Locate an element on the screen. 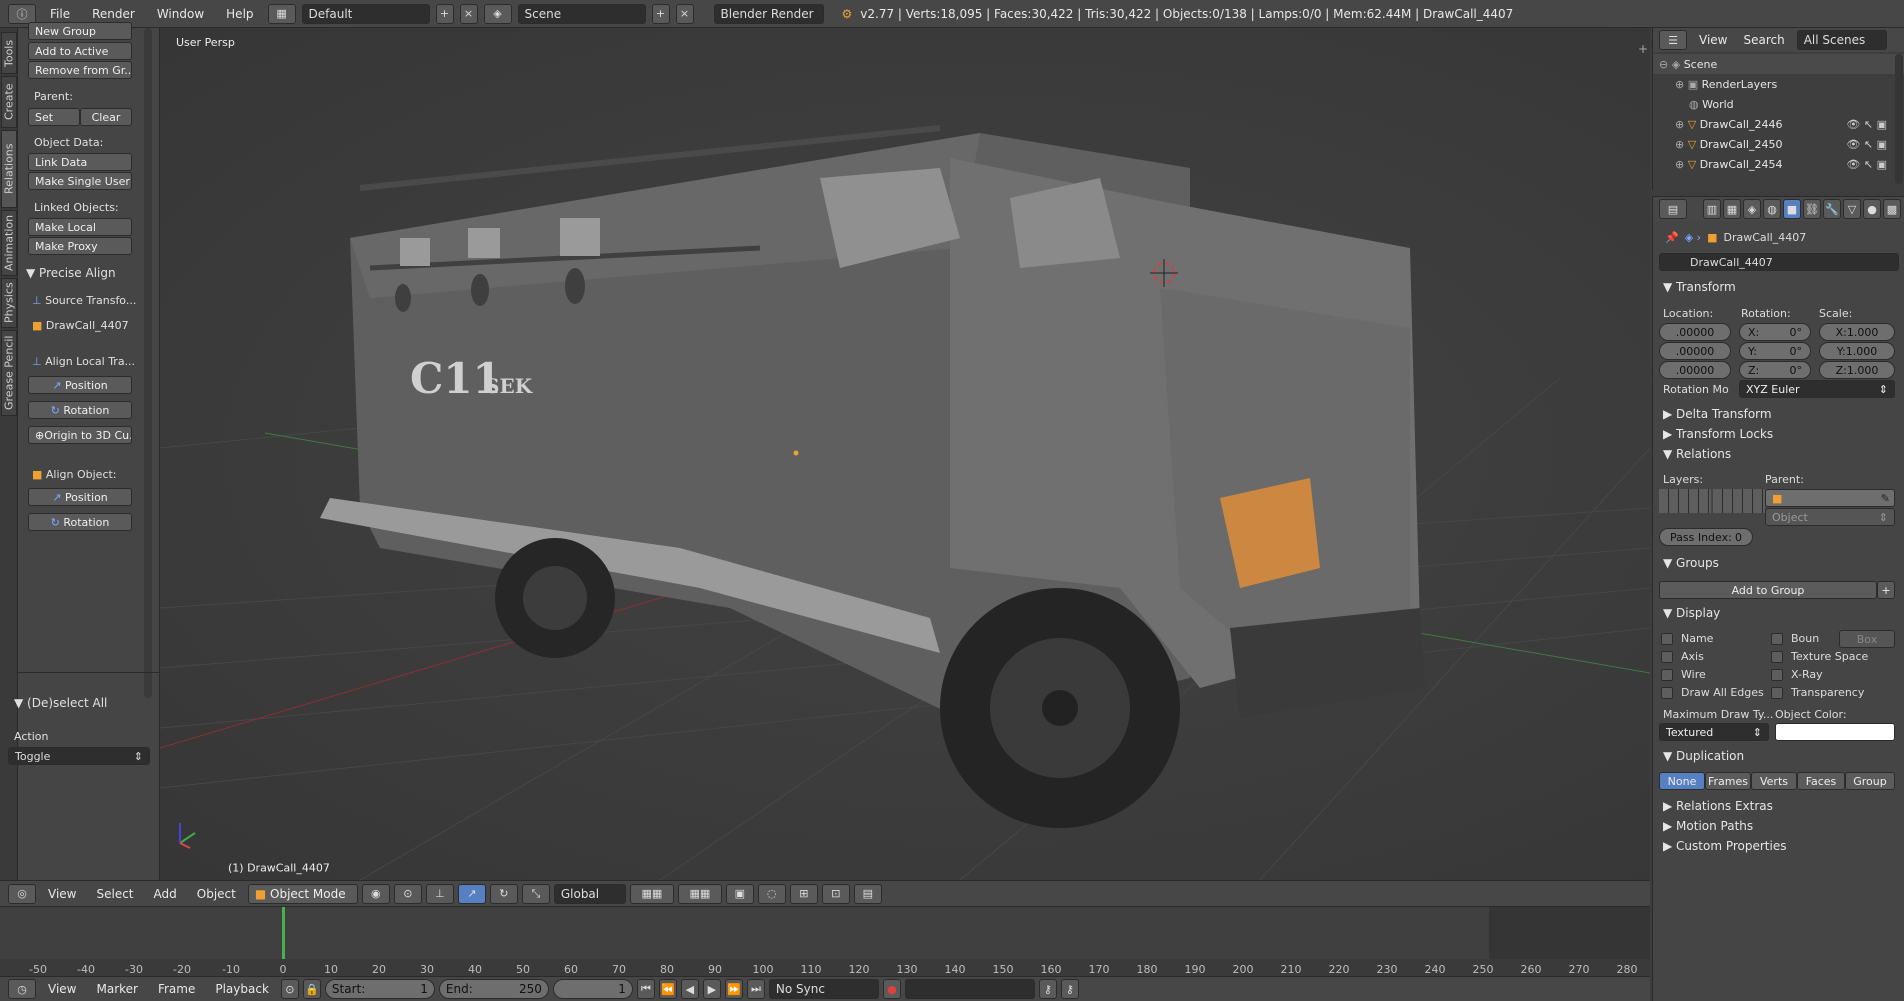  layout-select: Default is located at coordinates (365, 13).